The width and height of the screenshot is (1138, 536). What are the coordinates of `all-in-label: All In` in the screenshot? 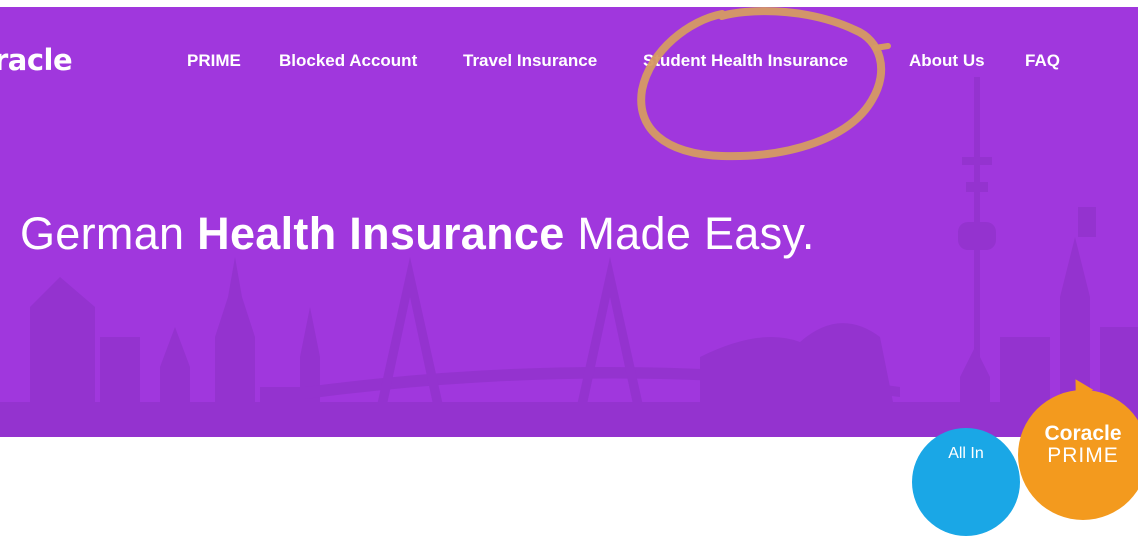 It's located at (966, 453).